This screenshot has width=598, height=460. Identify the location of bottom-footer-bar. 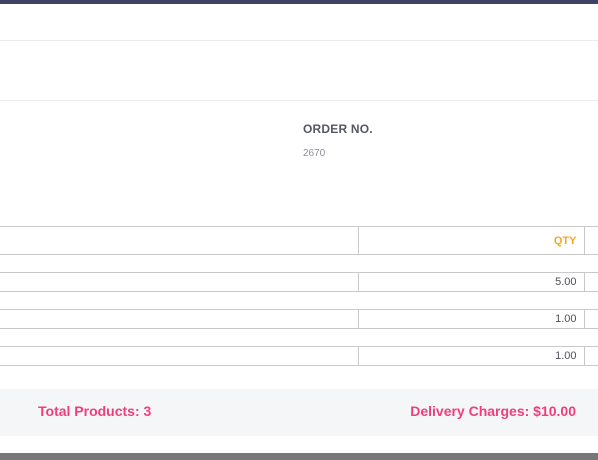
(299, 456).